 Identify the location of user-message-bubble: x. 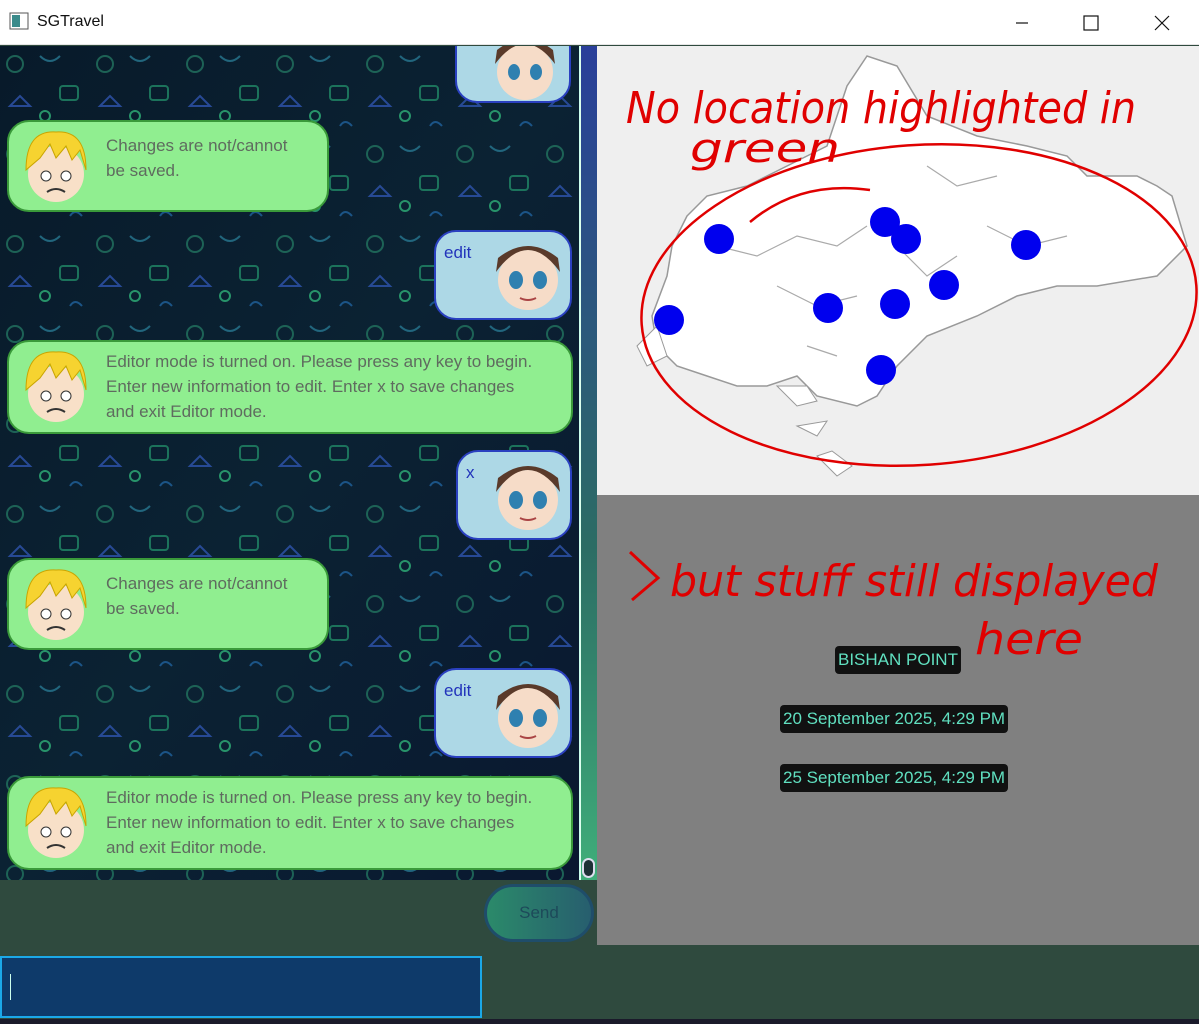
(514, 495).